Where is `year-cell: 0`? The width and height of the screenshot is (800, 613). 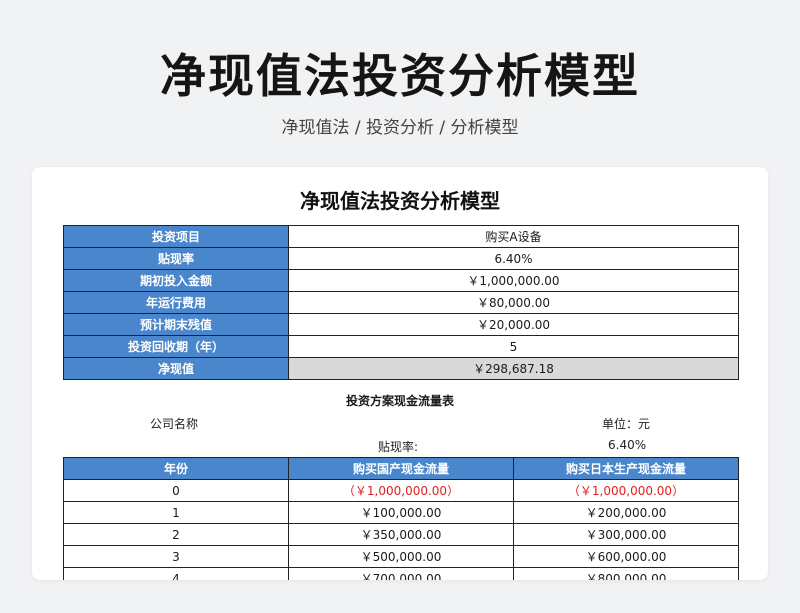
year-cell: 0 is located at coordinates (176, 490).